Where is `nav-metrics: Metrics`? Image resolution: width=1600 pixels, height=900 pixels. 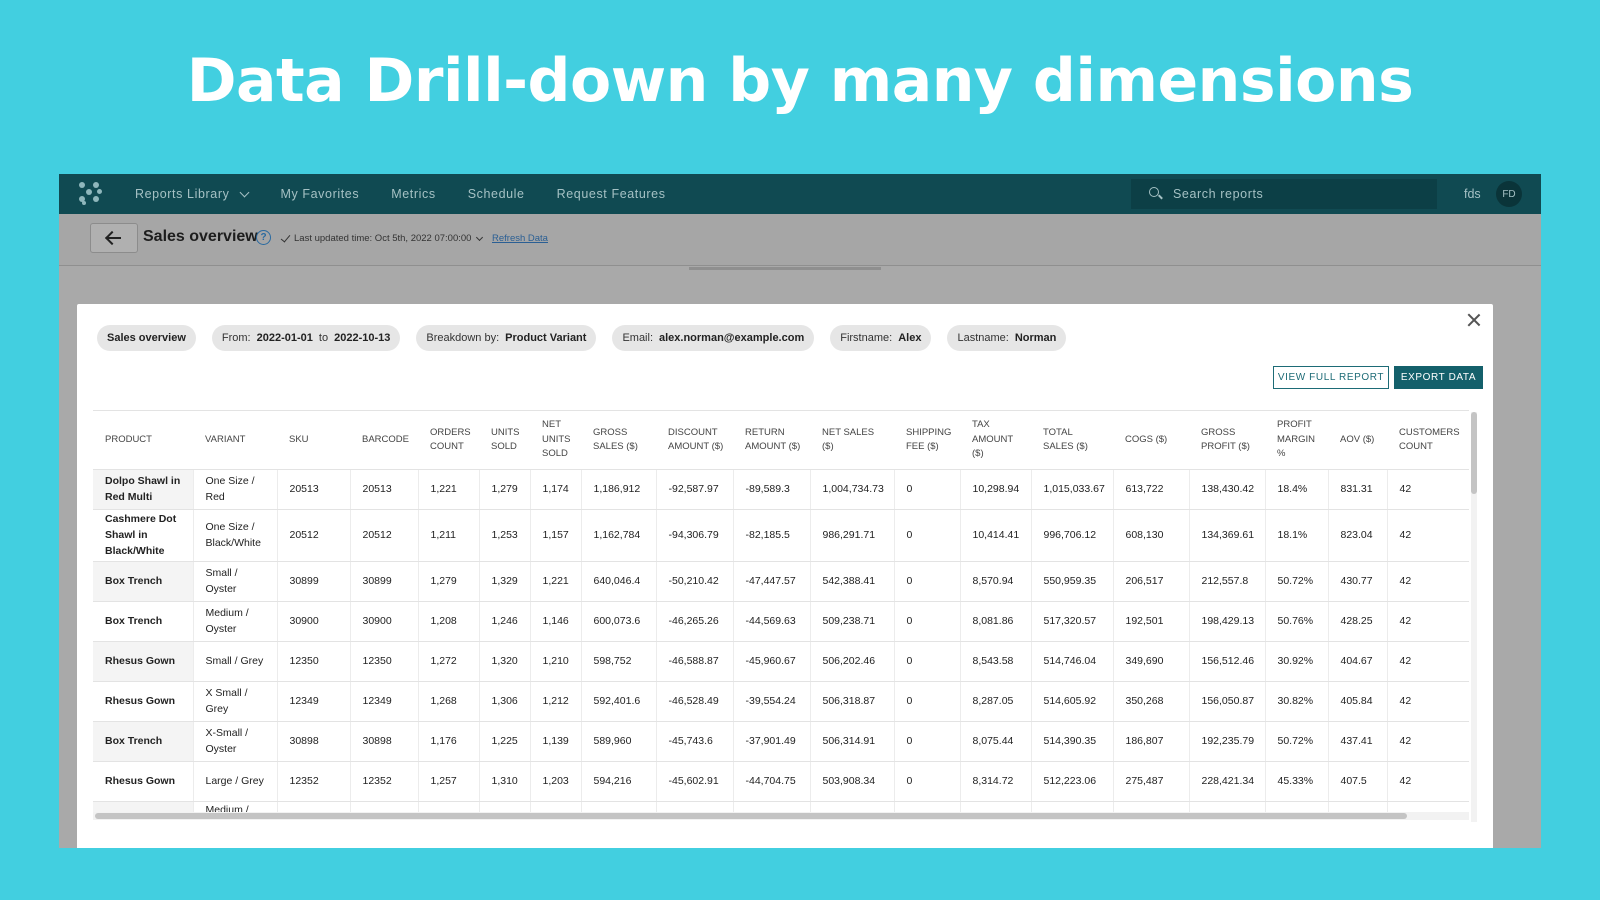 nav-metrics: Metrics is located at coordinates (413, 194).